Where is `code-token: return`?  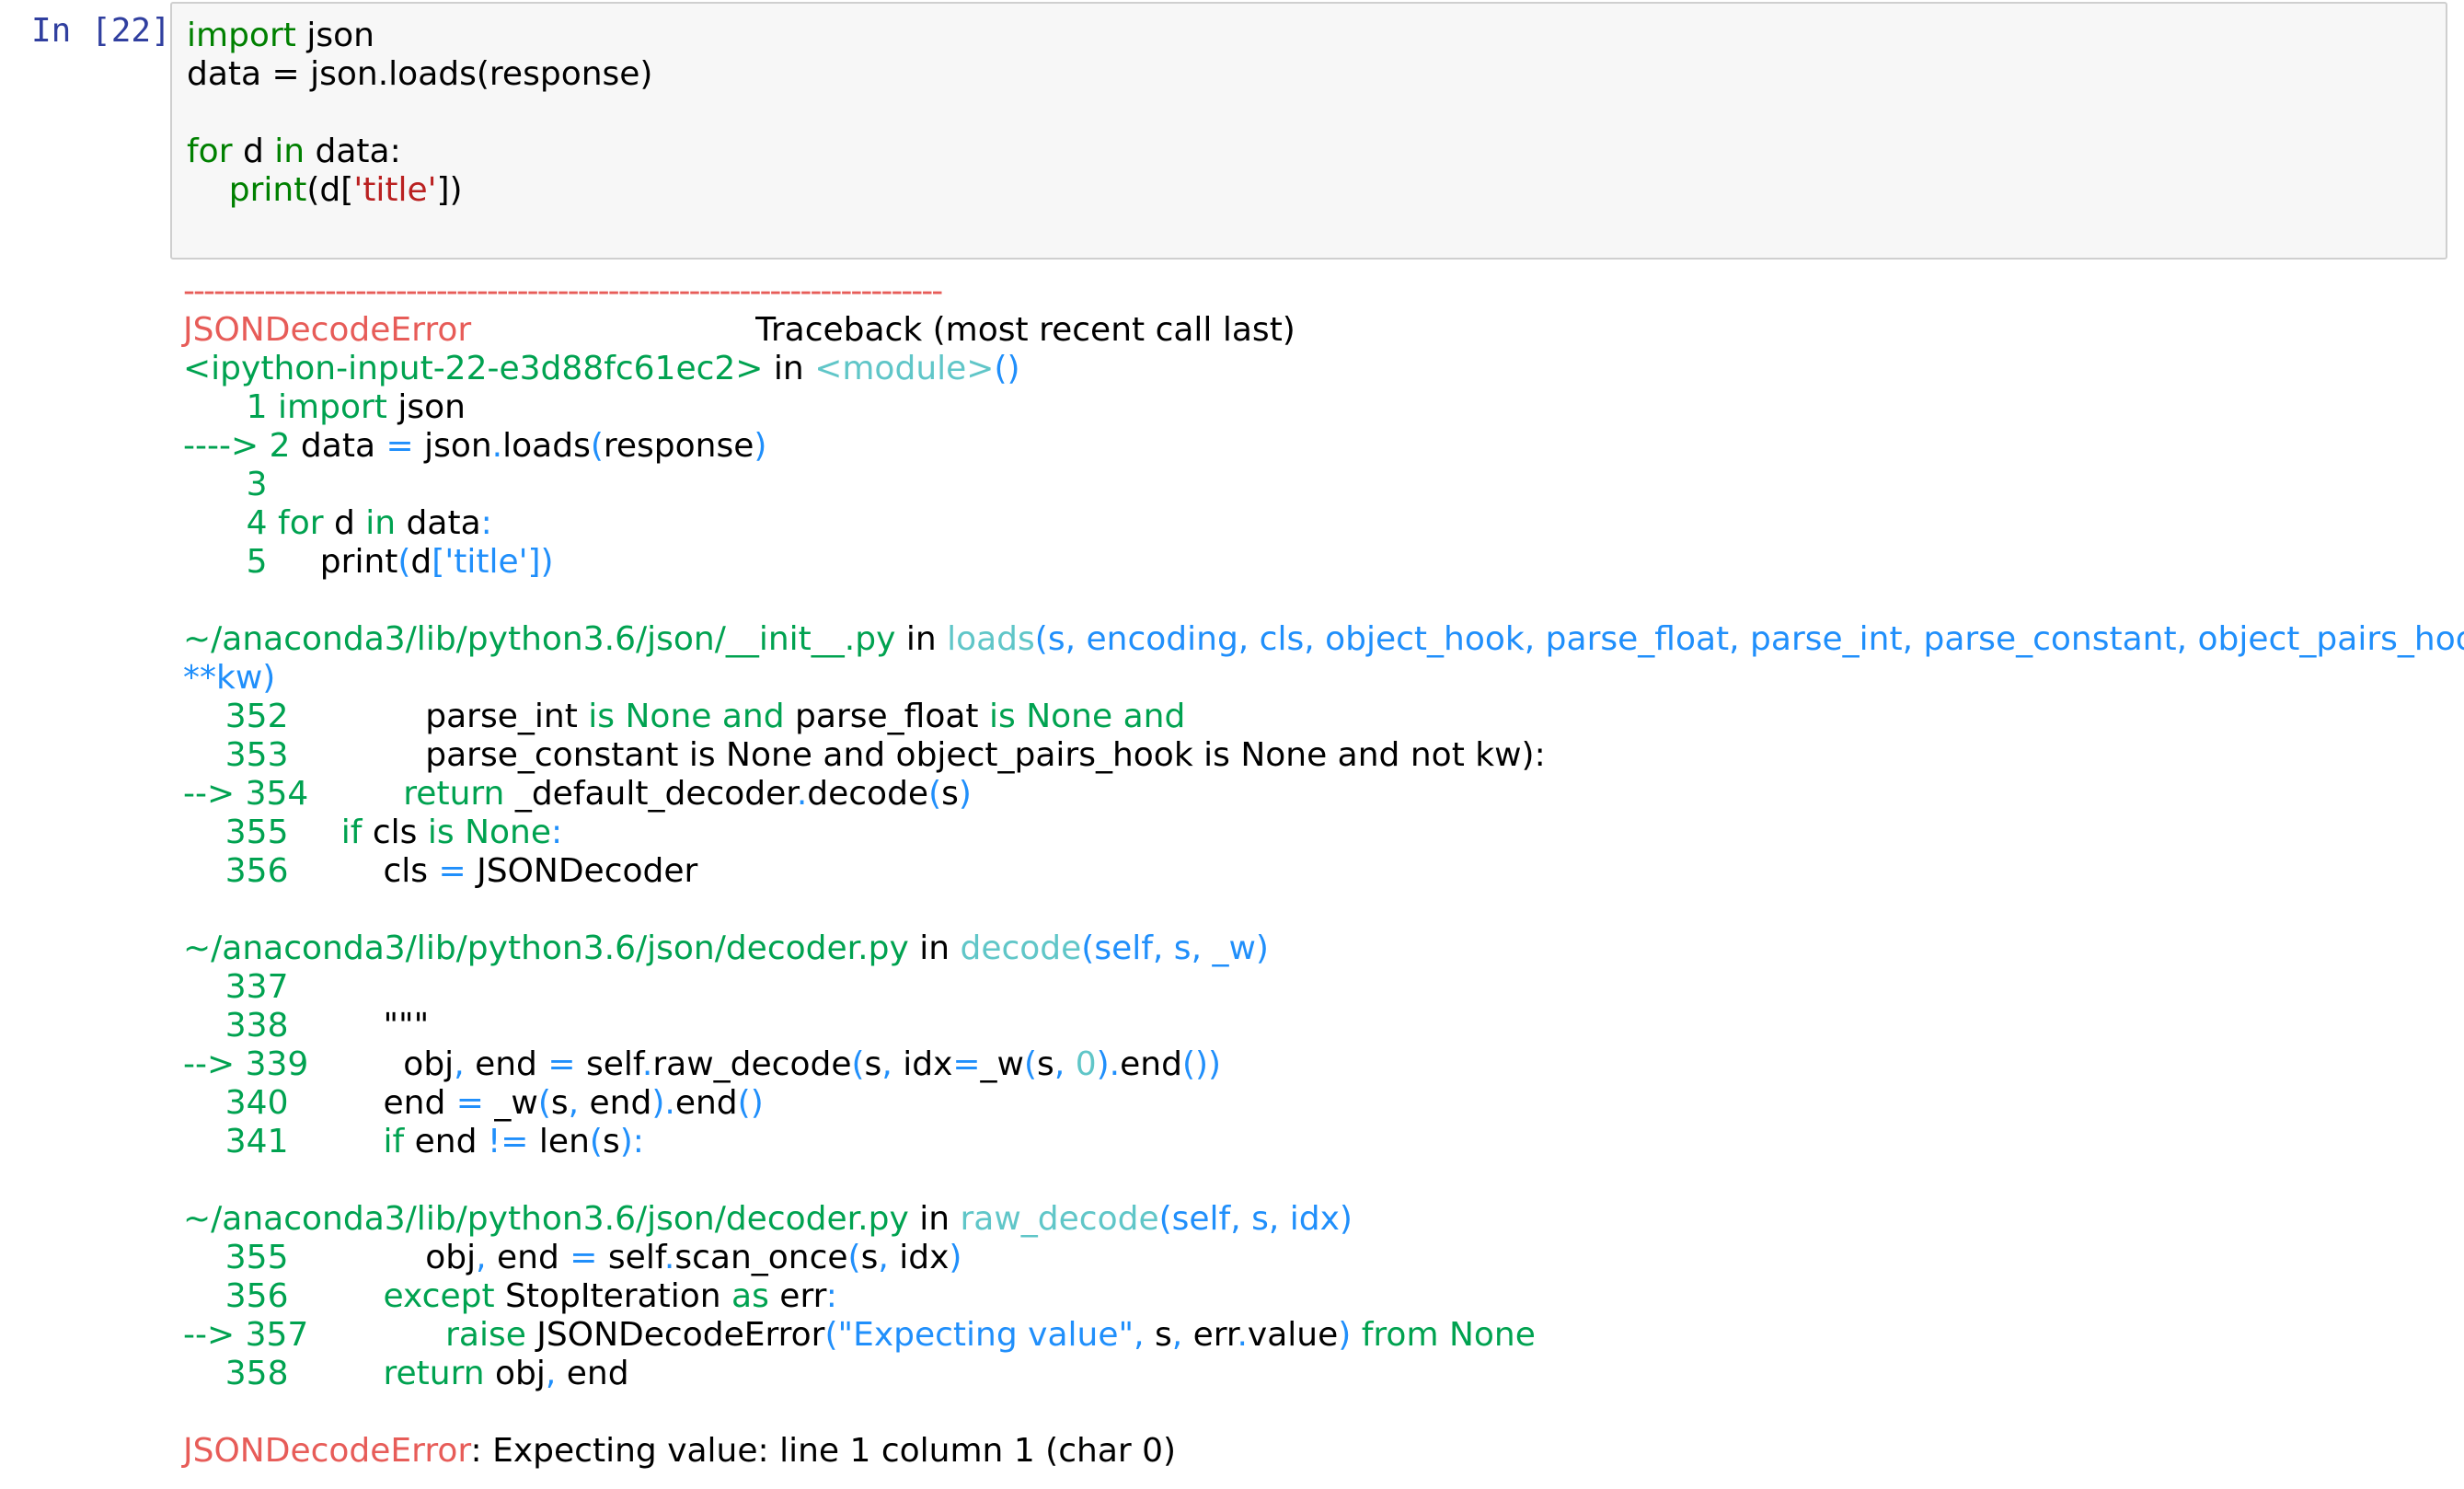
code-token: return is located at coordinates (454, 794).